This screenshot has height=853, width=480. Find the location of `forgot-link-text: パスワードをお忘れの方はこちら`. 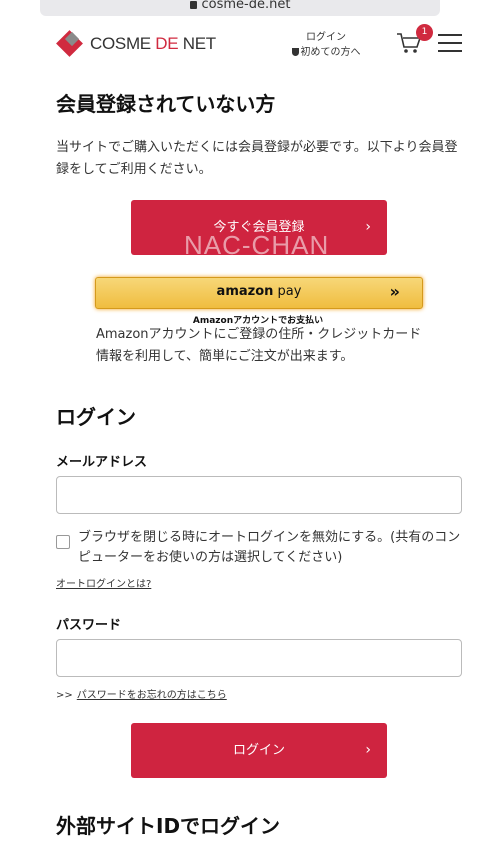

forgot-link-text: パスワードをお忘れの方はこちら is located at coordinates (151, 695).